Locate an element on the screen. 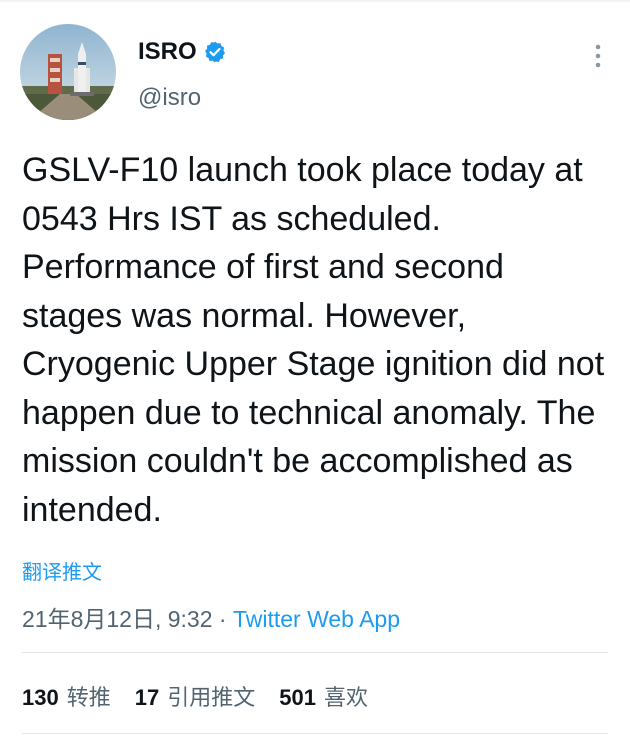  more-vertical-icon is located at coordinates (598, 56).